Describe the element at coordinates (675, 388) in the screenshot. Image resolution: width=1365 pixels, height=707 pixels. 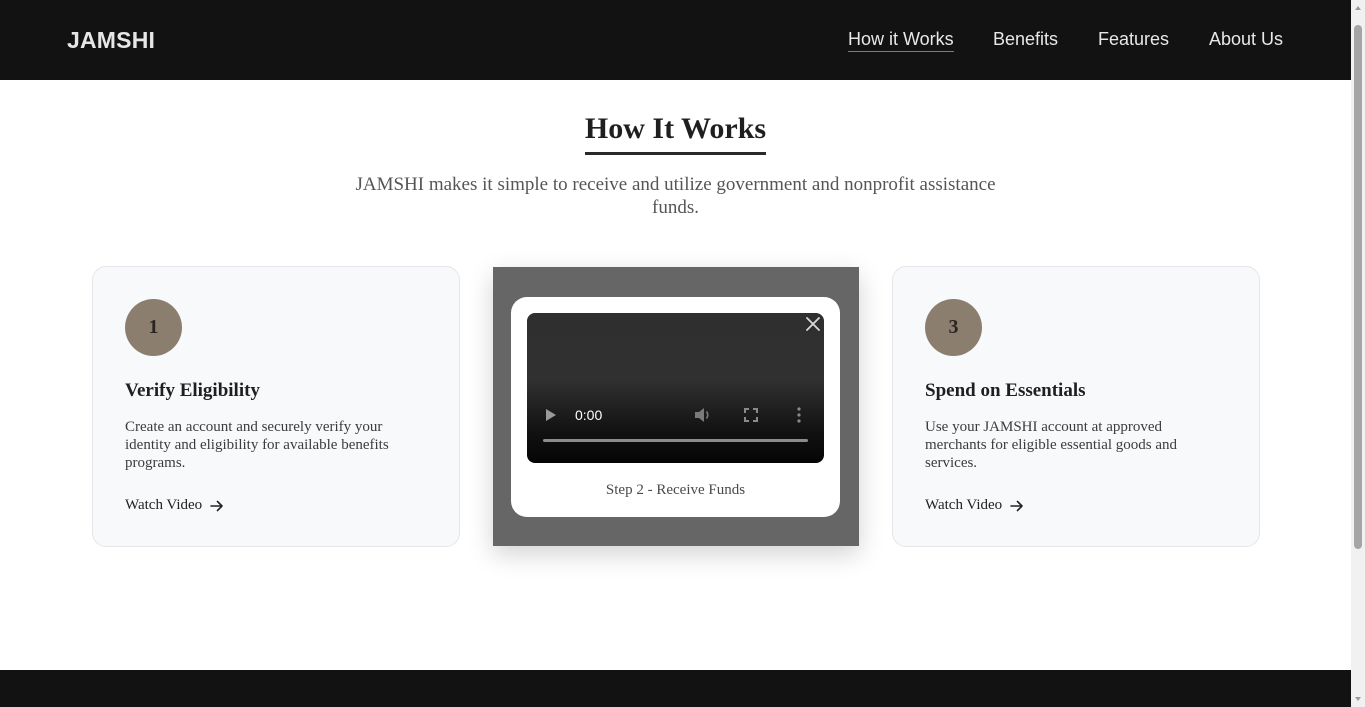
I see `video-player: 0:00` at that location.